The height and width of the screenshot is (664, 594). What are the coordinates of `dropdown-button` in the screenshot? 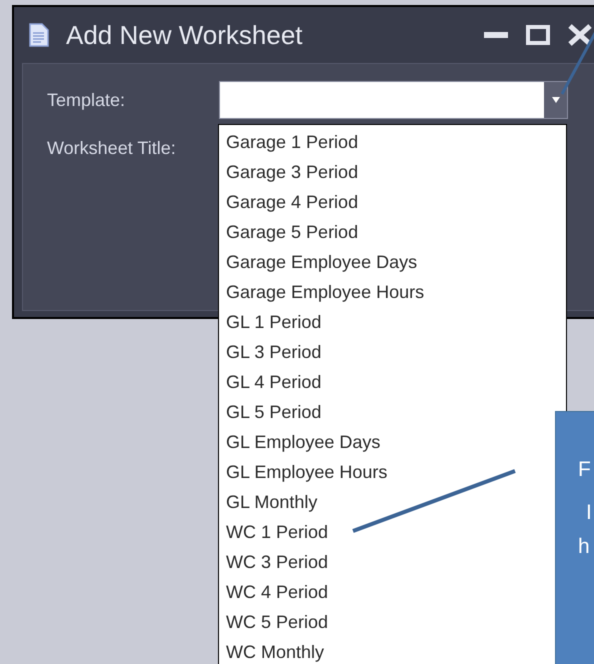 It's located at (555, 100).